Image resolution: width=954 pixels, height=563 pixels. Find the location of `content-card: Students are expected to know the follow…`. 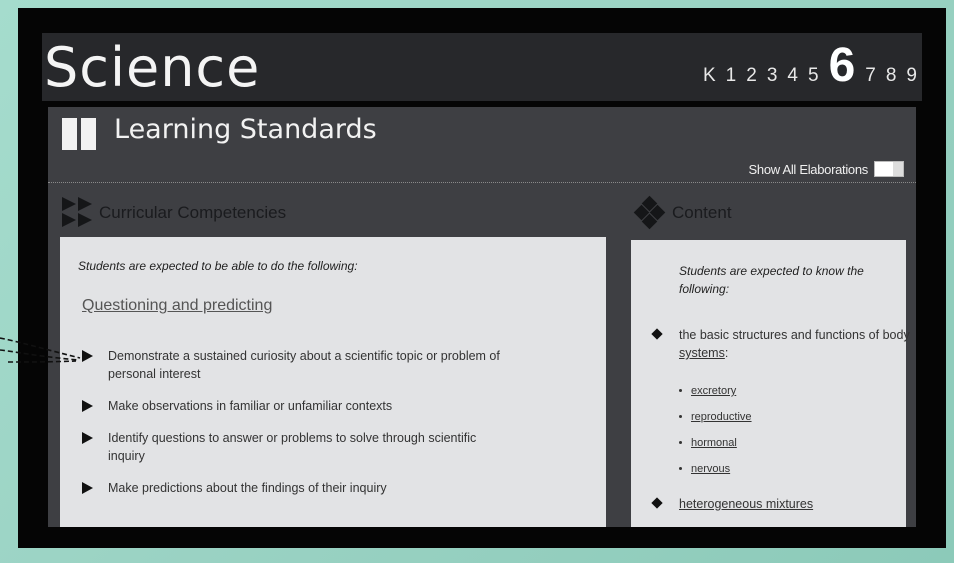

content-card: Students are expected to know the follow… is located at coordinates (770, 383).